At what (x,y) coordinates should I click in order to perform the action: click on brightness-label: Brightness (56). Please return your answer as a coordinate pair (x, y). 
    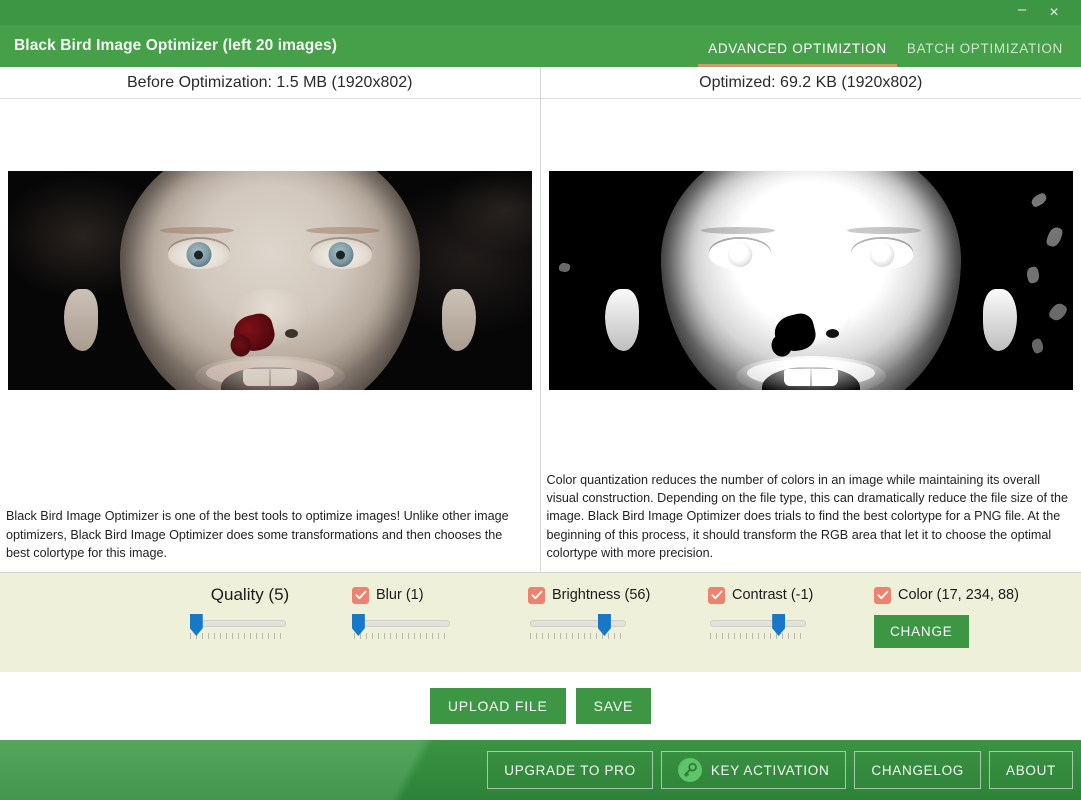
    Looking at the image, I should click on (601, 595).